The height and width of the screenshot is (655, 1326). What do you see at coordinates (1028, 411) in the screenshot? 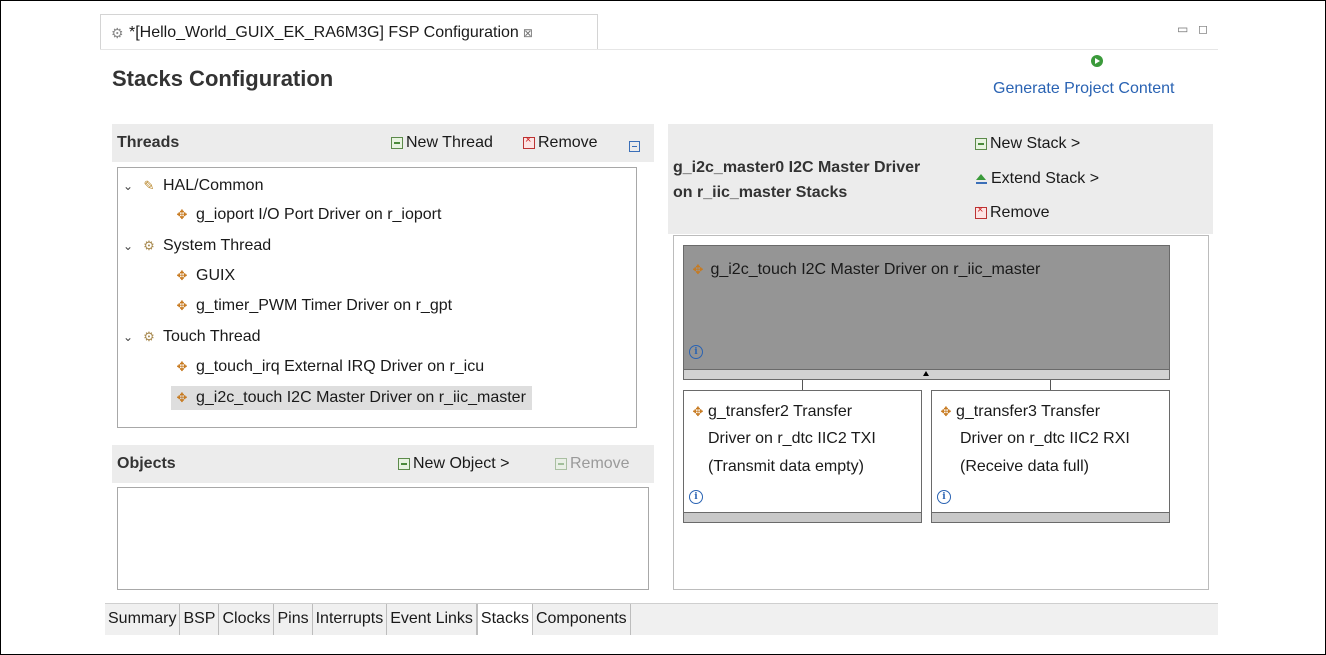
I see `stack-block-label: g_transfer3 Transfer` at bounding box center [1028, 411].